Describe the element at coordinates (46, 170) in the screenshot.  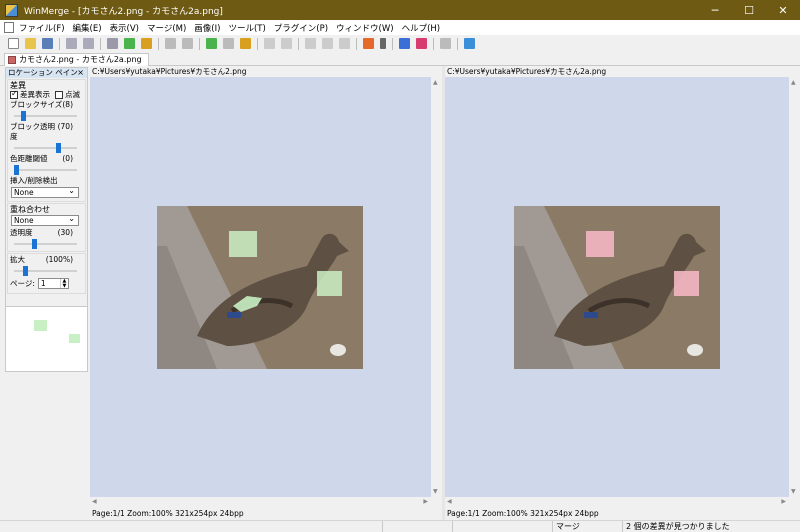
I see `color-threshold-slider` at that location.